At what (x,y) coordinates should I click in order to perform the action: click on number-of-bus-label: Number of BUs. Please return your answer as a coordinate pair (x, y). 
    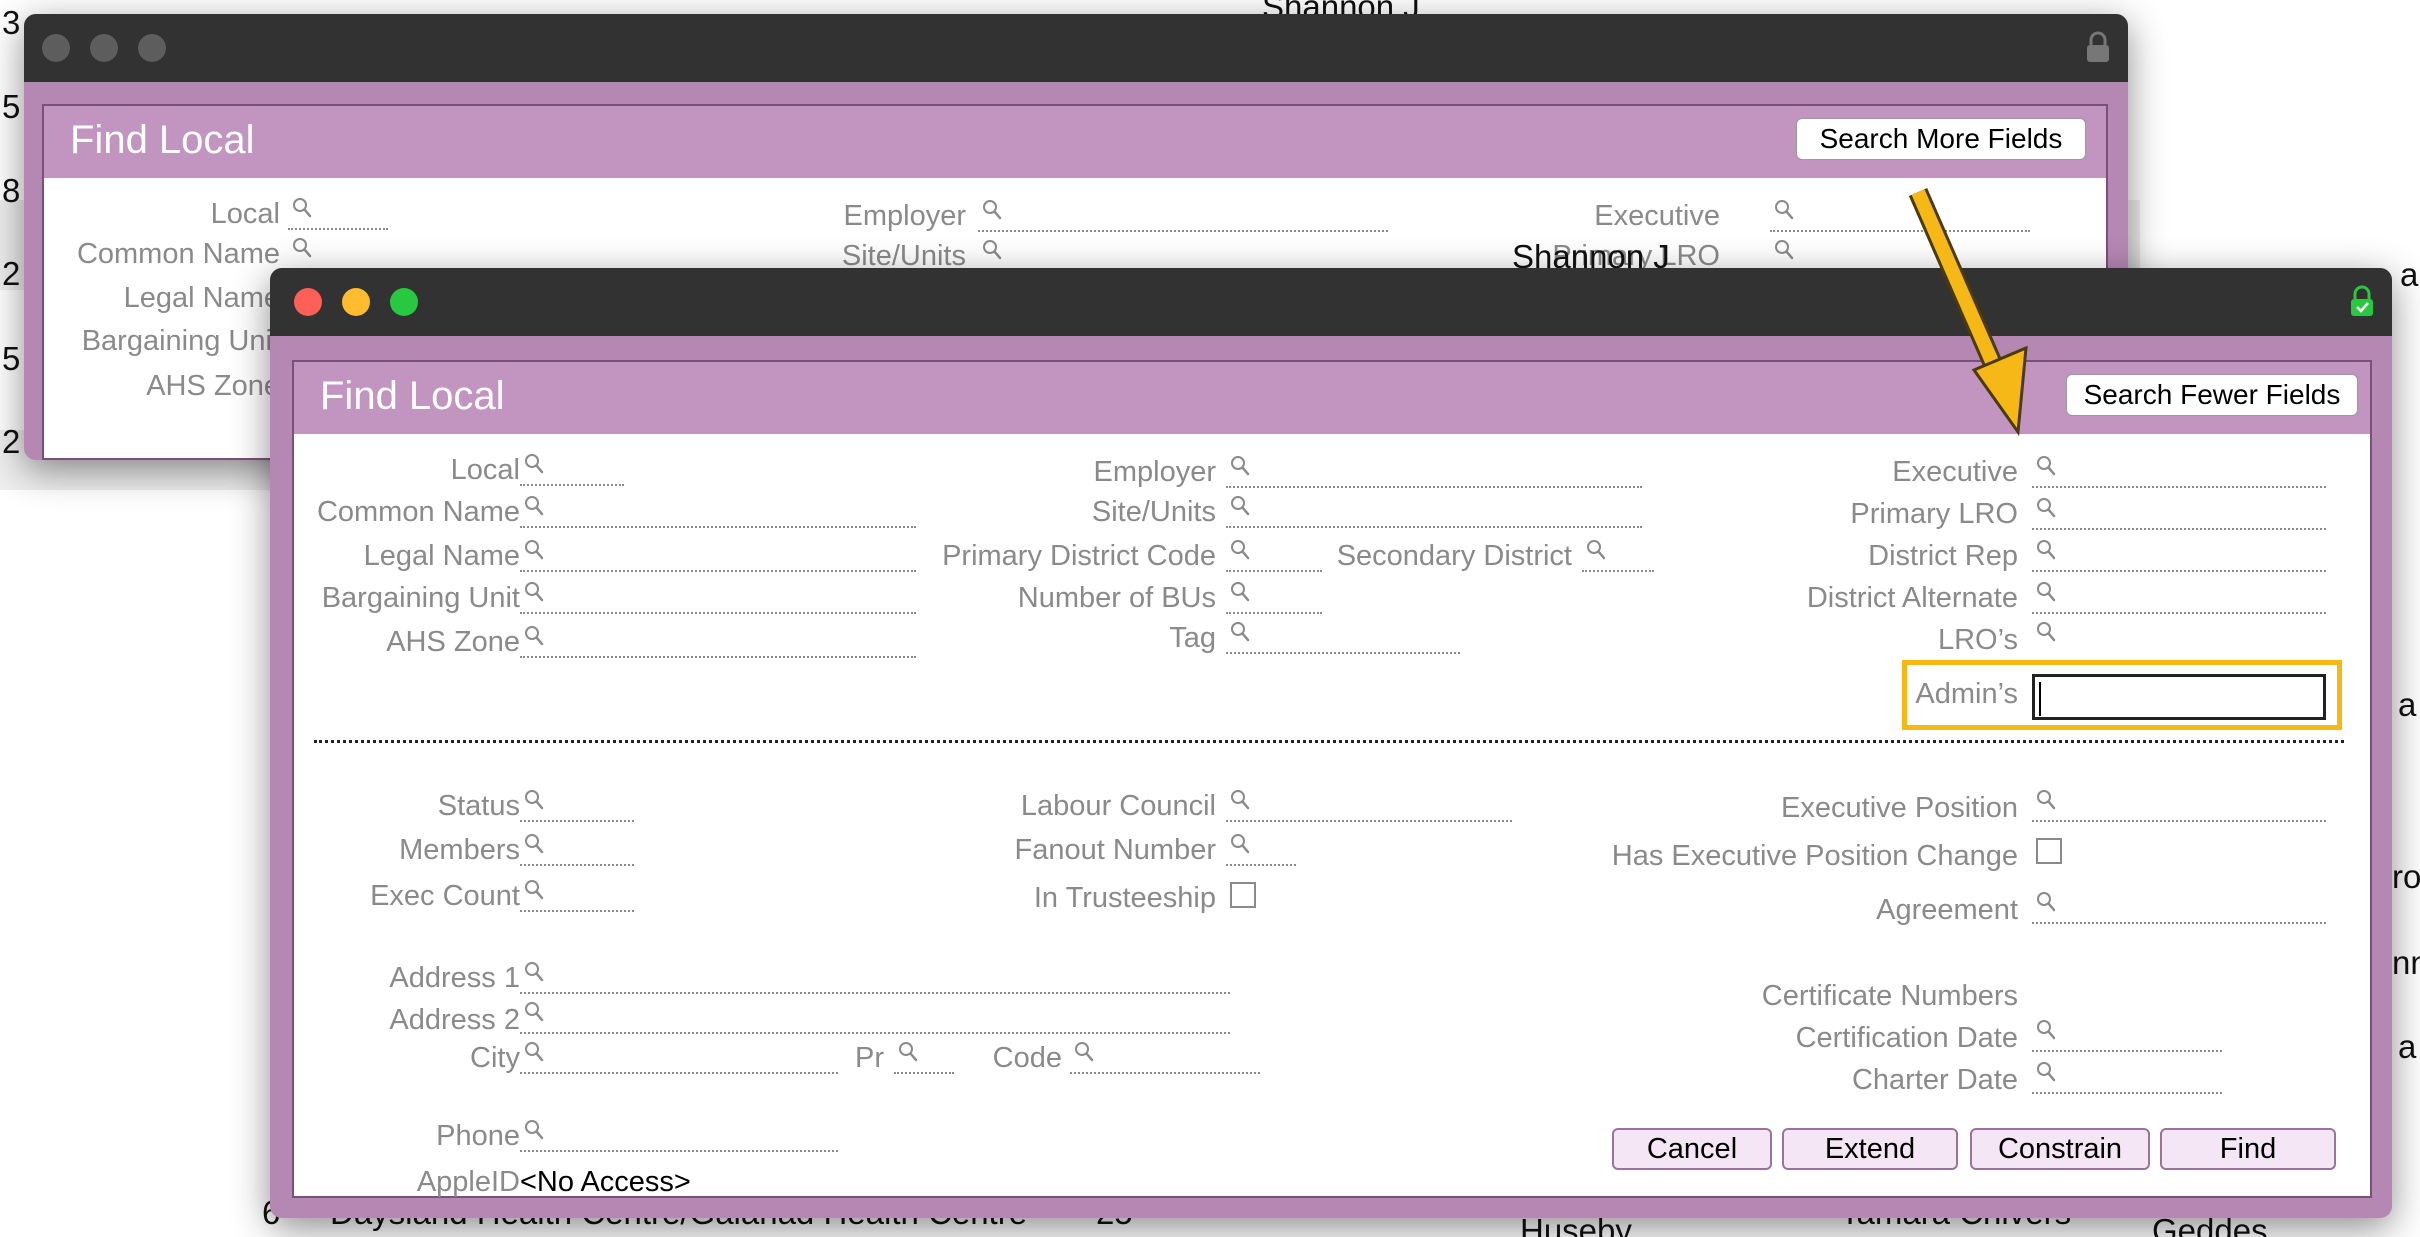
    Looking at the image, I should click on (1116, 598).